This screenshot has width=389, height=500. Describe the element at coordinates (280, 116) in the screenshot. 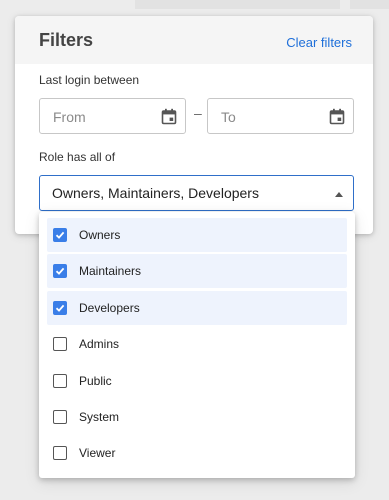

I see `to-date-input: To` at that location.